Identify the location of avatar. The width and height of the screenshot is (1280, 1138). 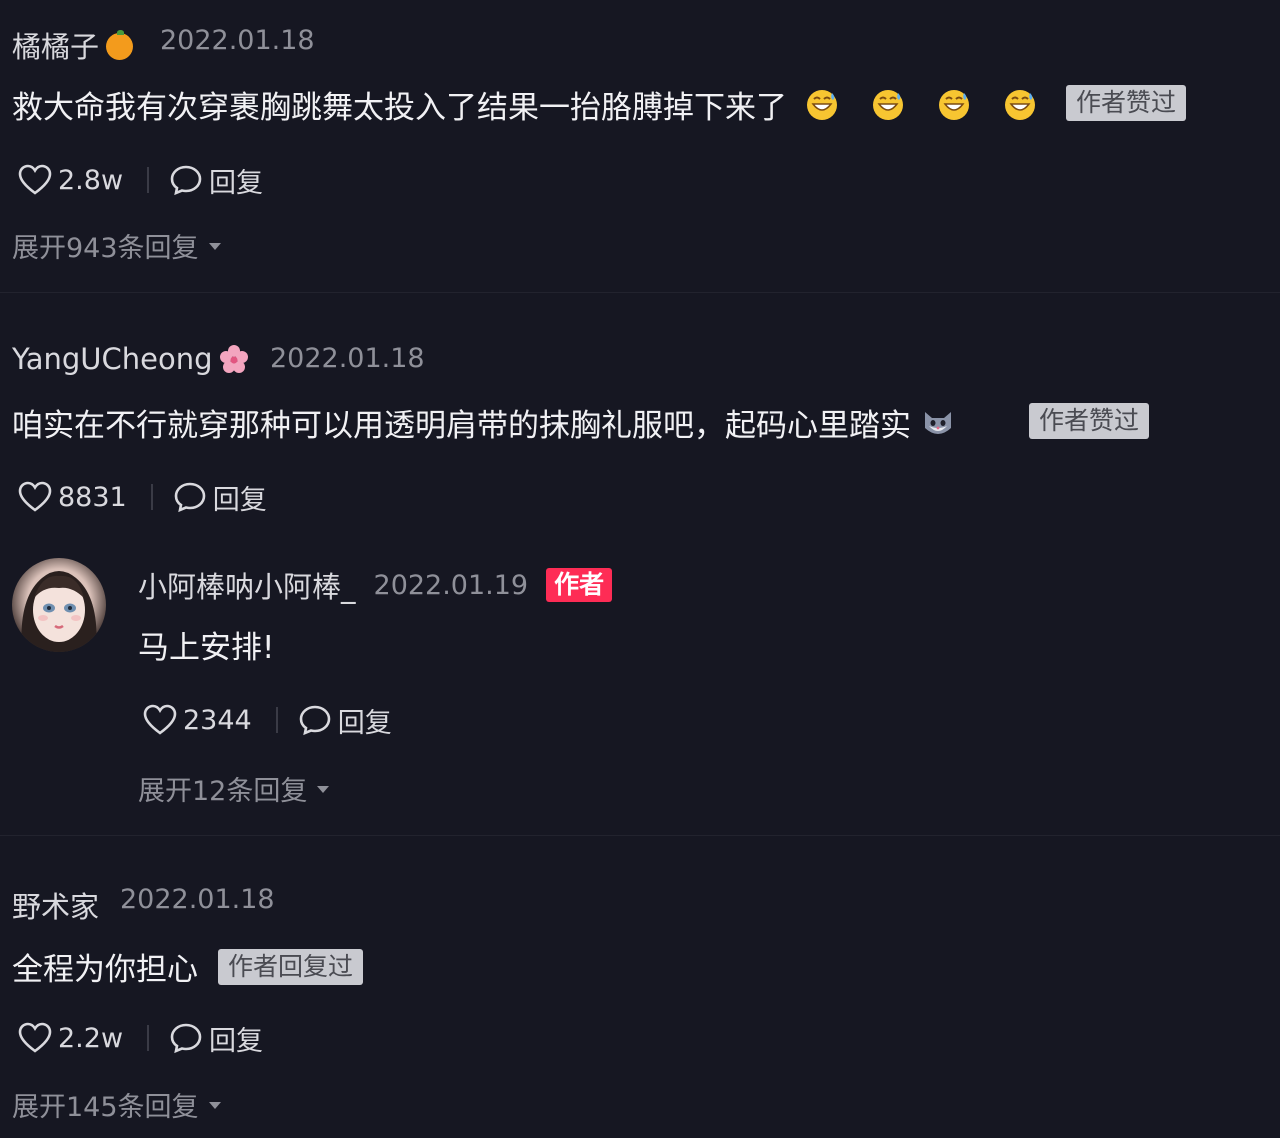
(59, 605).